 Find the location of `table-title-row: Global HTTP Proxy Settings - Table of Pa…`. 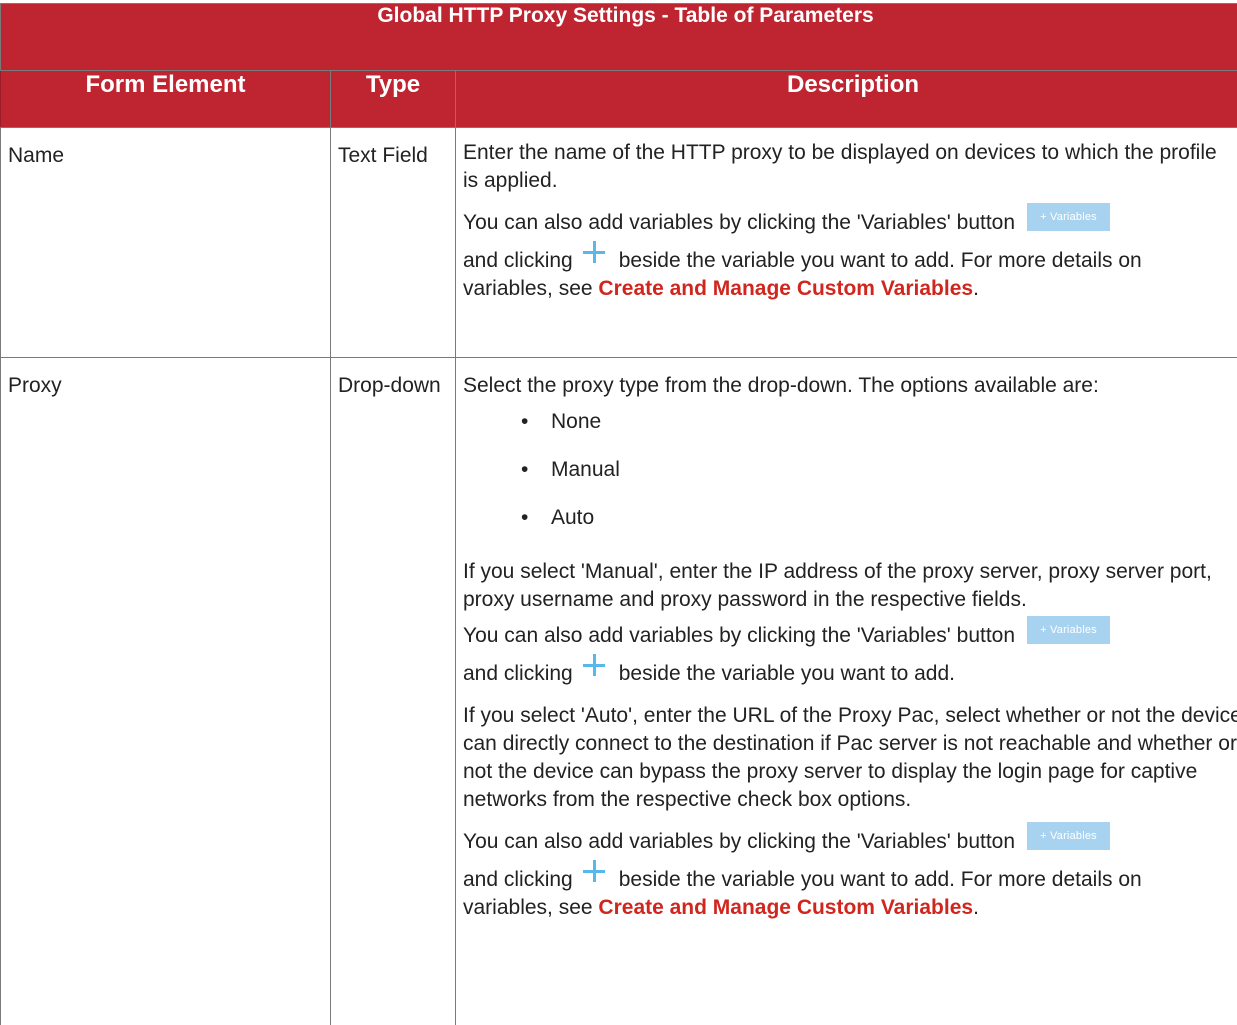

table-title-row: Global HTTP Proxy Settings - Table of Pa… is located at coordinates (618, 37).